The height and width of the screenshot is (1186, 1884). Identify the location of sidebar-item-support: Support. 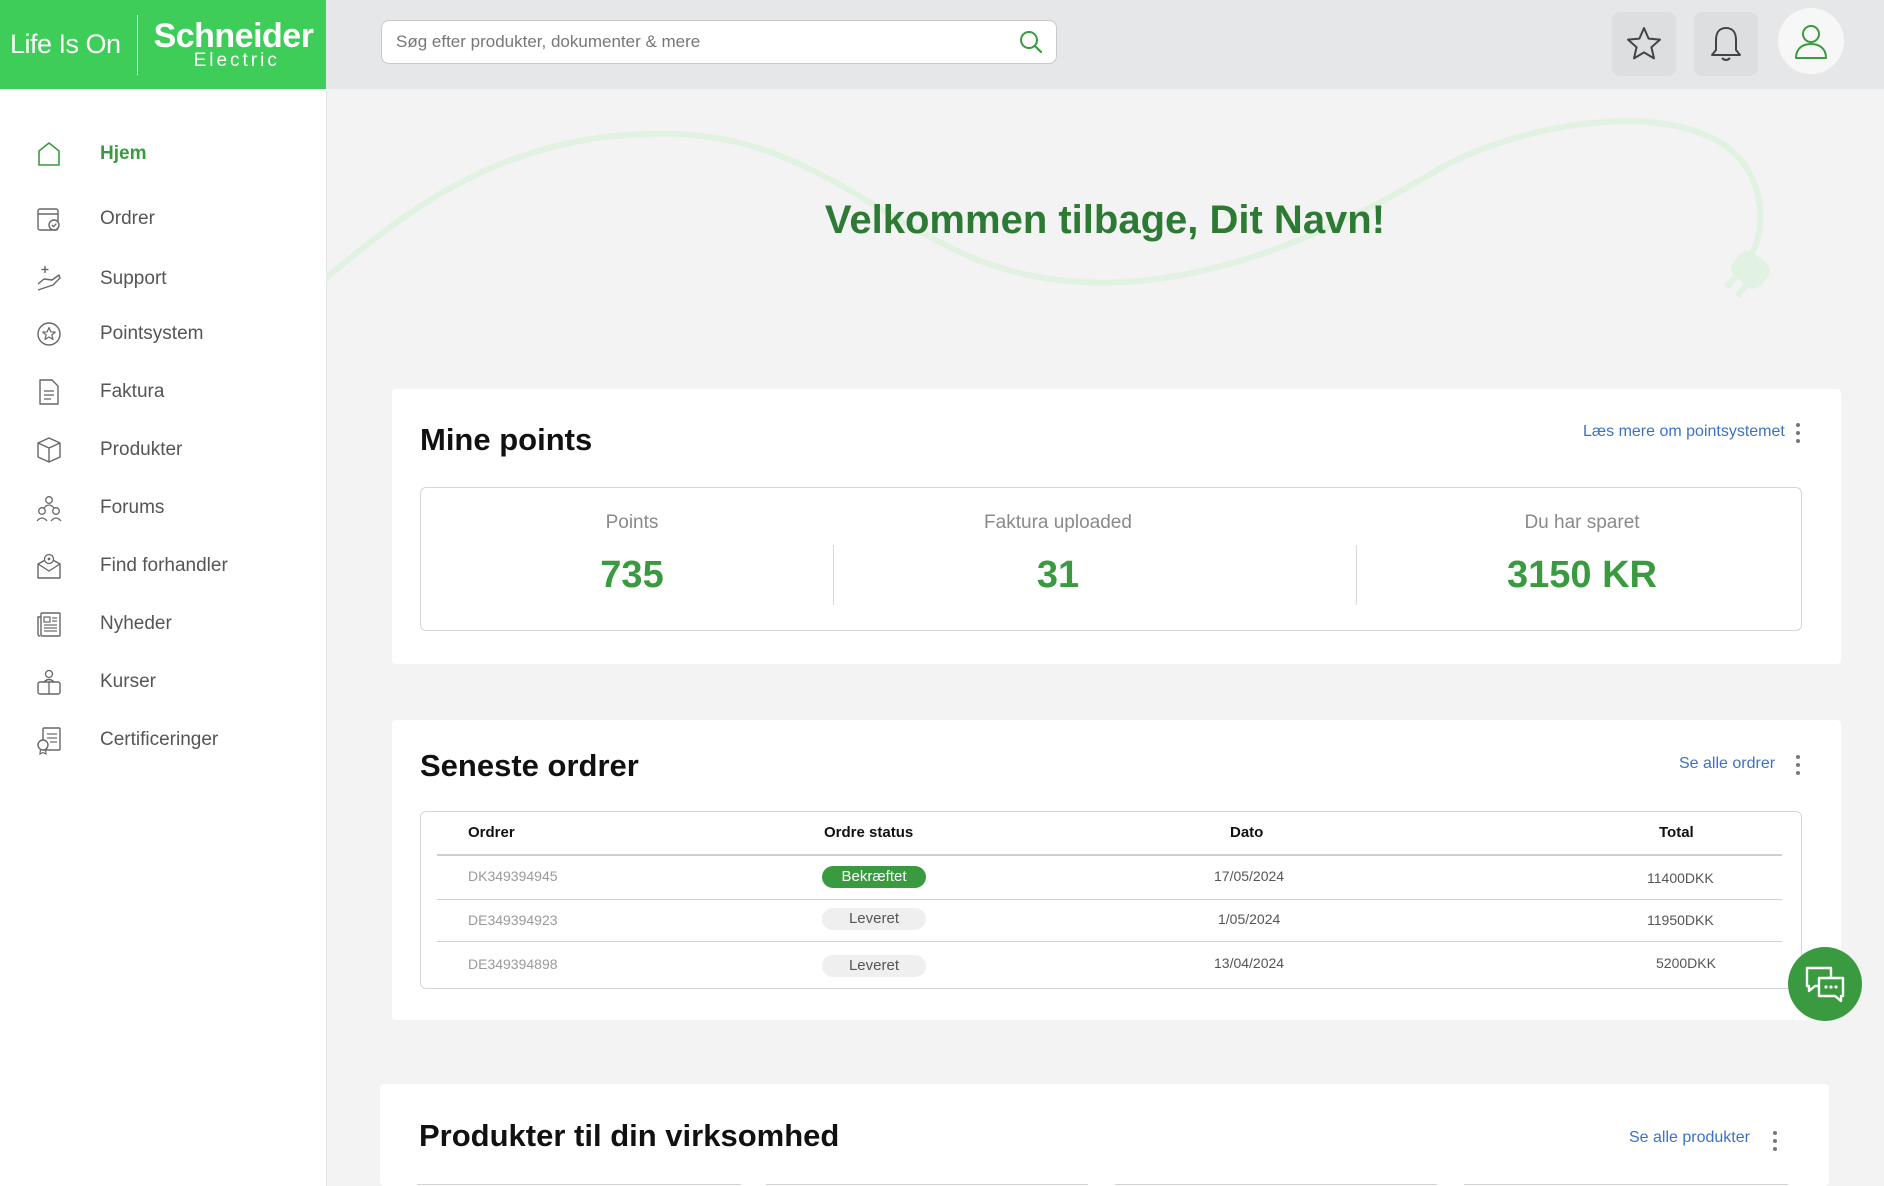
(163, 279).